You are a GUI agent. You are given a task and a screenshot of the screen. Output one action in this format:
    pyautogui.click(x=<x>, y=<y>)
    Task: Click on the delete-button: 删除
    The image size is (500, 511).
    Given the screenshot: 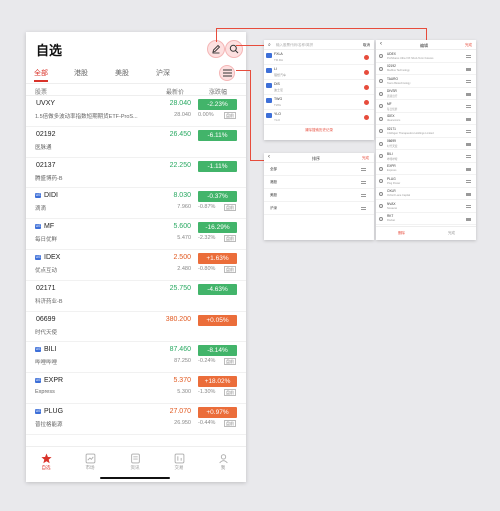 What is the action you would take?
    pyautogui.click(x=401, y=233)
    